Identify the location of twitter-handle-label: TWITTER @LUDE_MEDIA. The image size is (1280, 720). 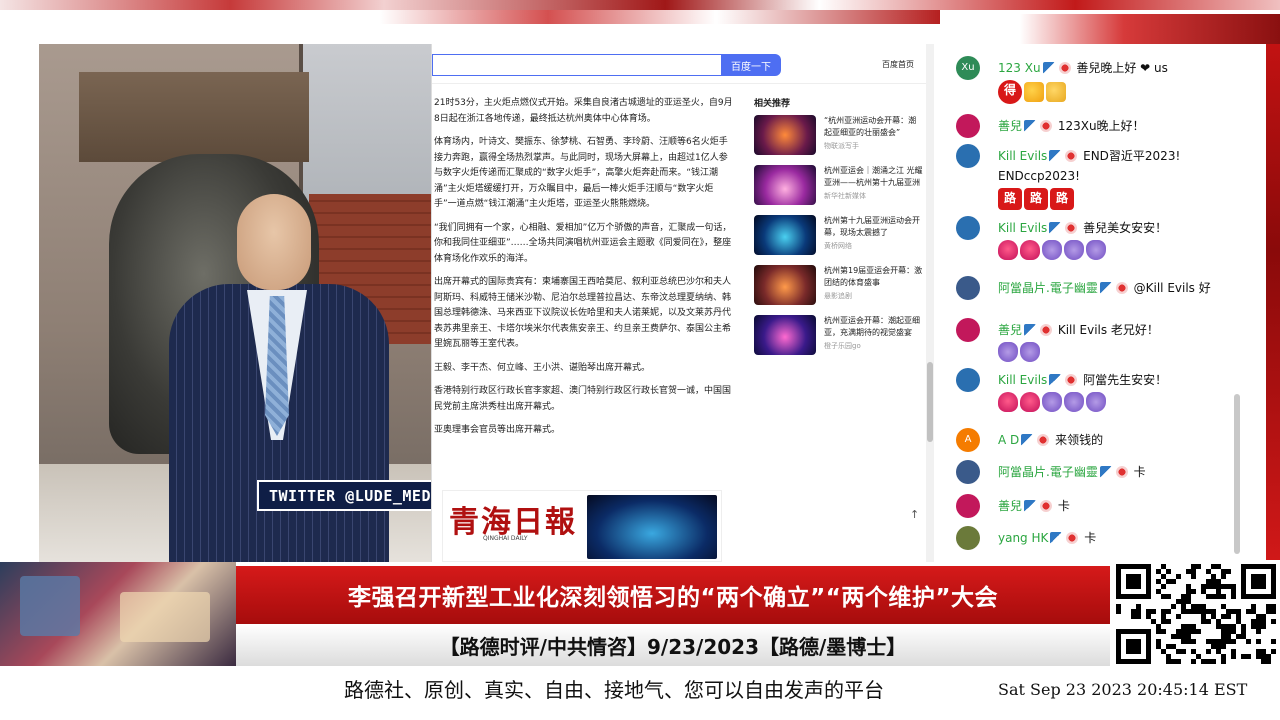
(344, 495).